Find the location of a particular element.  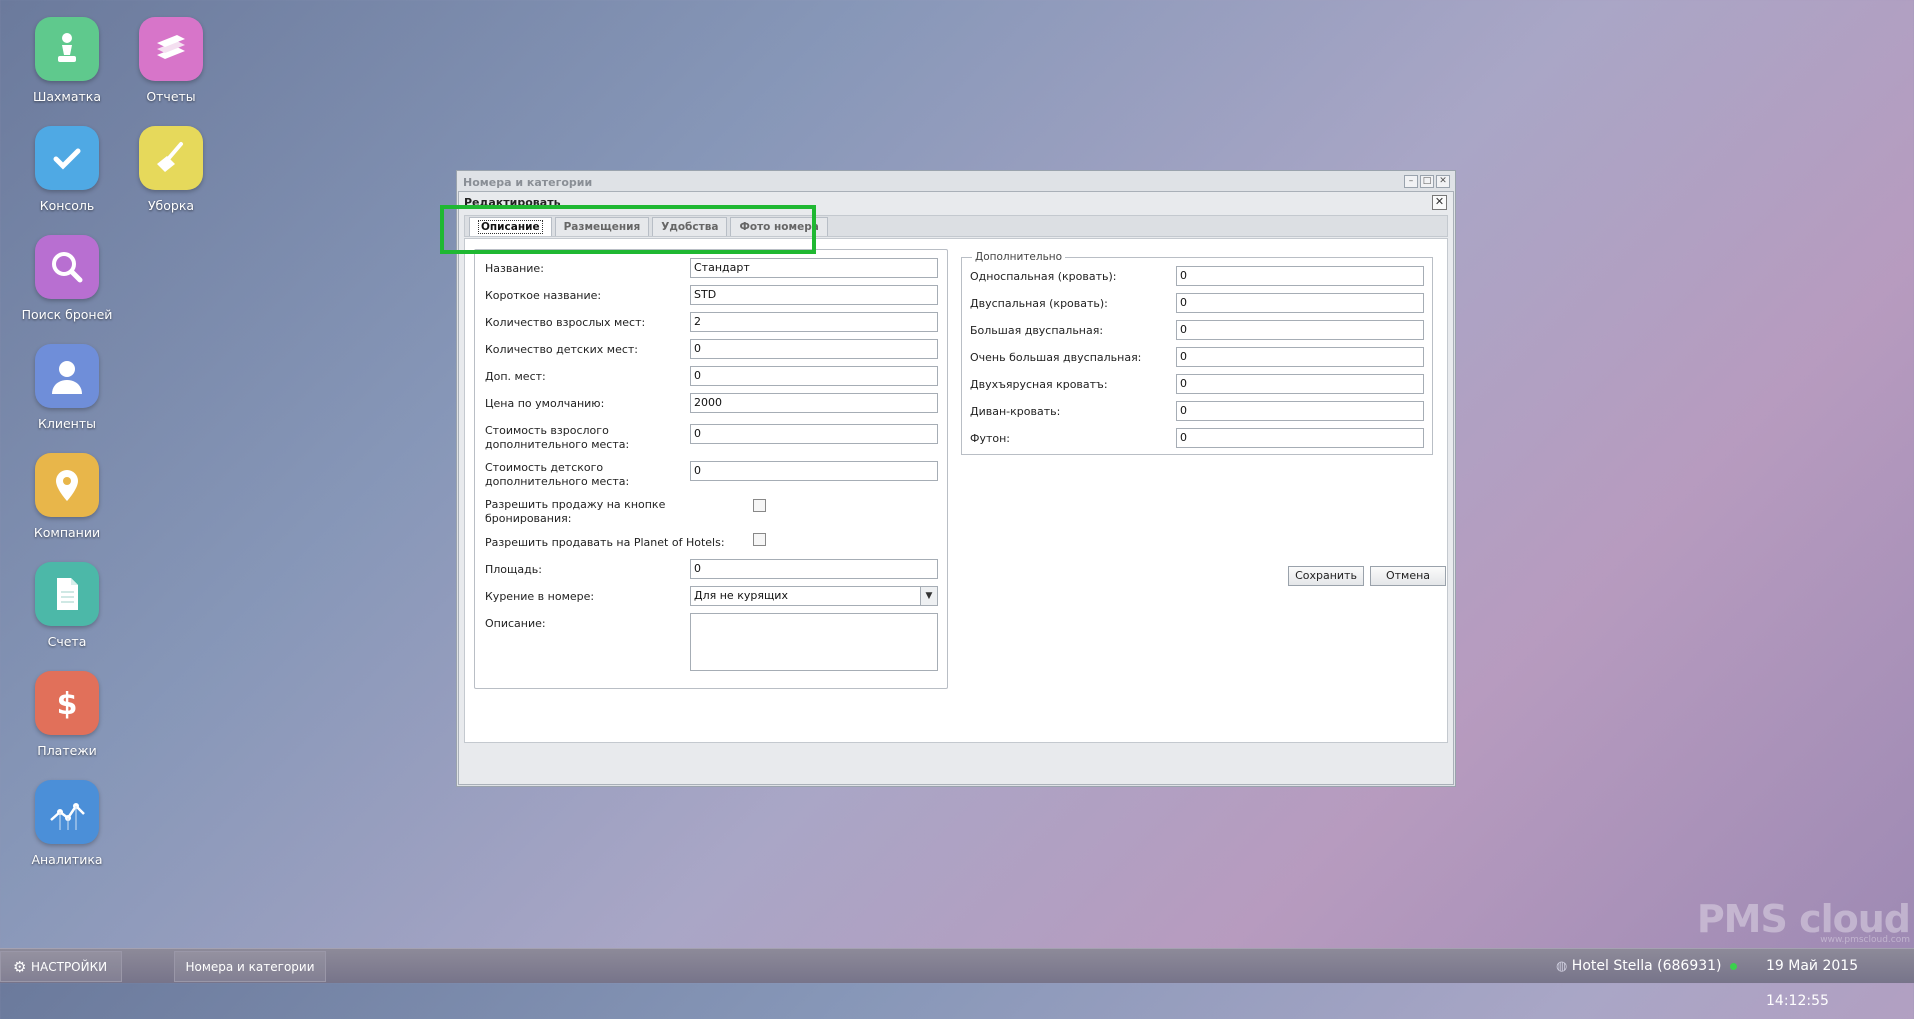

desktop-icon-analytics: Аналитика is located at coordinates (67, 823).